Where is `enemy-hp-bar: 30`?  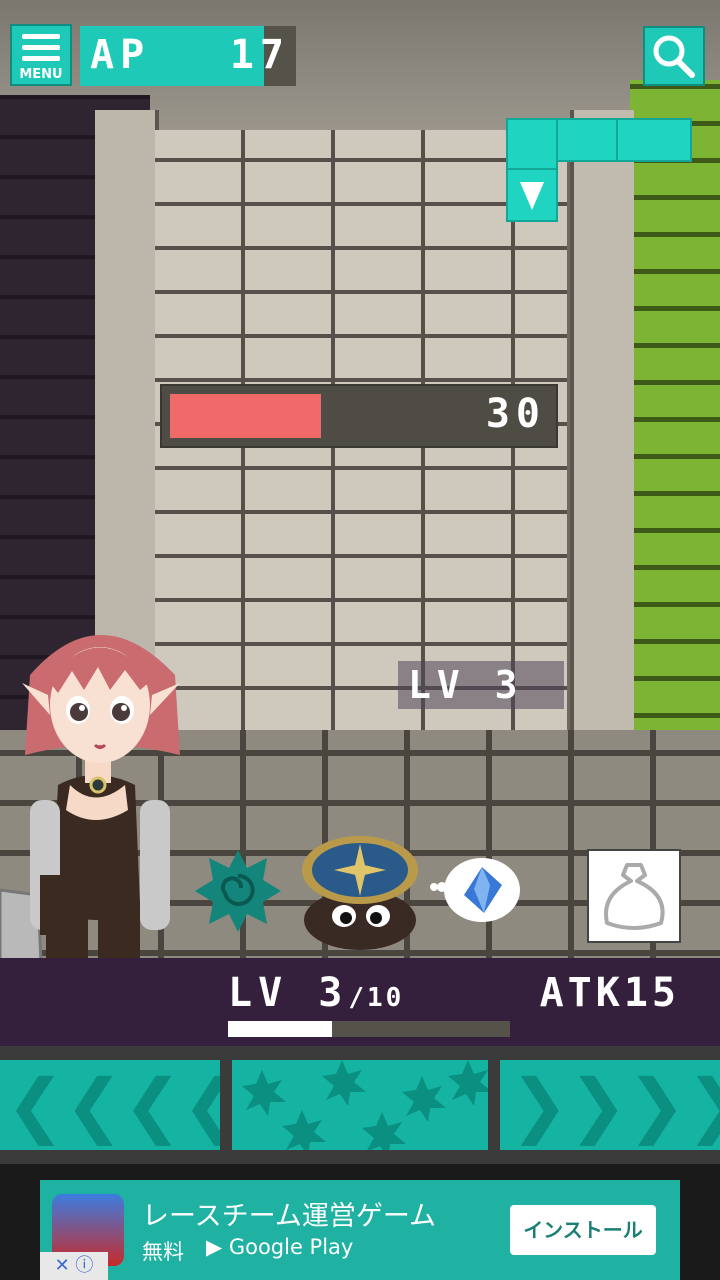 enemy-hp-bar: 30 is located at coordinates (359, 416).